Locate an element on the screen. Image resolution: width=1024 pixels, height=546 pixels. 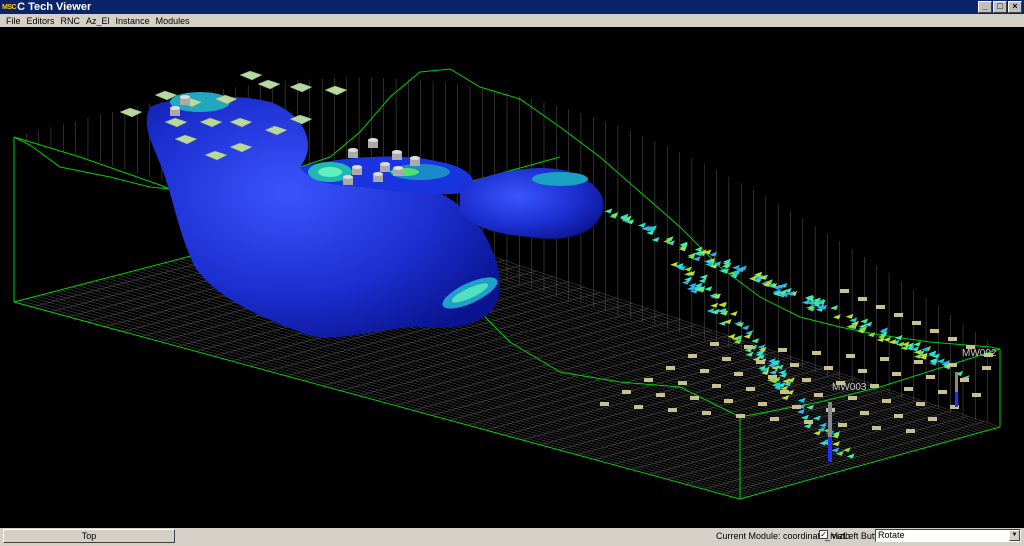
window-title: C Tech Viewer is located at coordinates (54, 7).